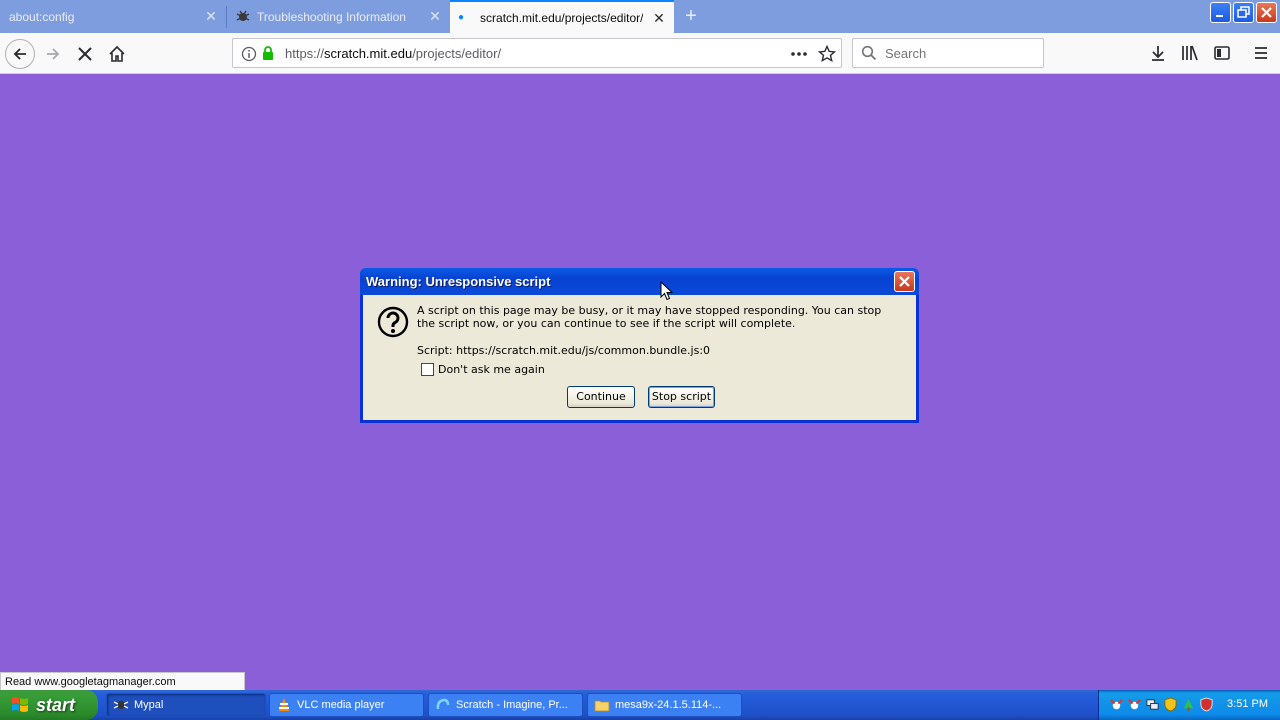 Image resolution: width=1280 pixels, height=720 pixels. What do you see at coordinates (602, 706) in the screenshot?
I see `folder-icon` at bounding box center [602, 706].